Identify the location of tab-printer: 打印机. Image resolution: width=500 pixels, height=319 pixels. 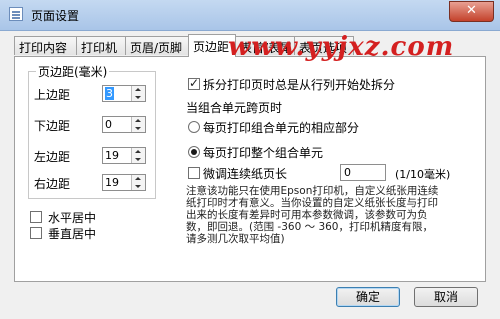
(101, 45).